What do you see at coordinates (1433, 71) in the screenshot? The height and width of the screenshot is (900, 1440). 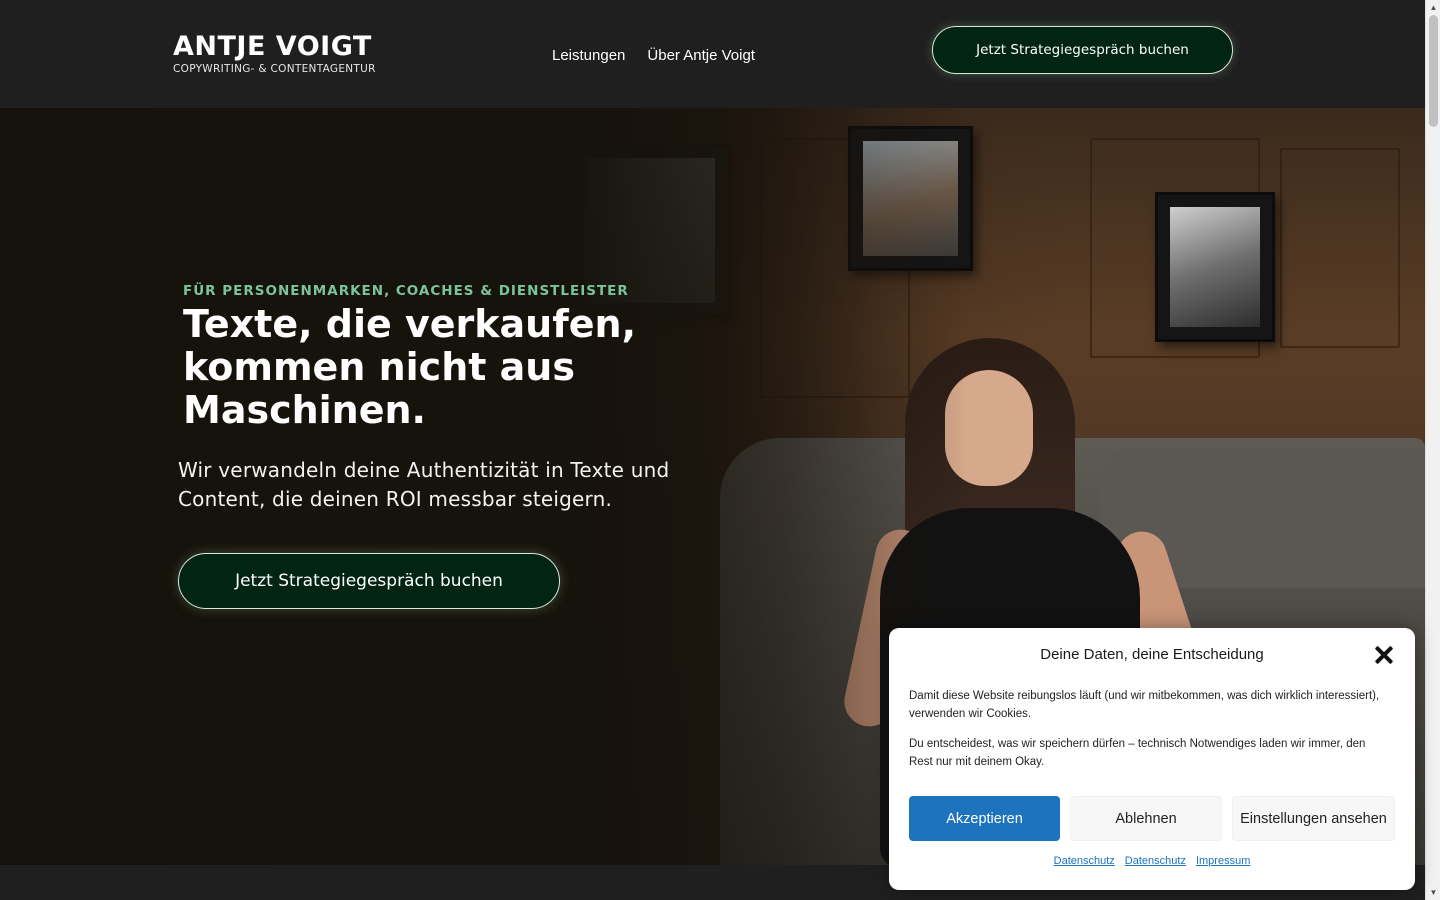 I see `scrollbar-thumb` at bounding box center [1433, 71].